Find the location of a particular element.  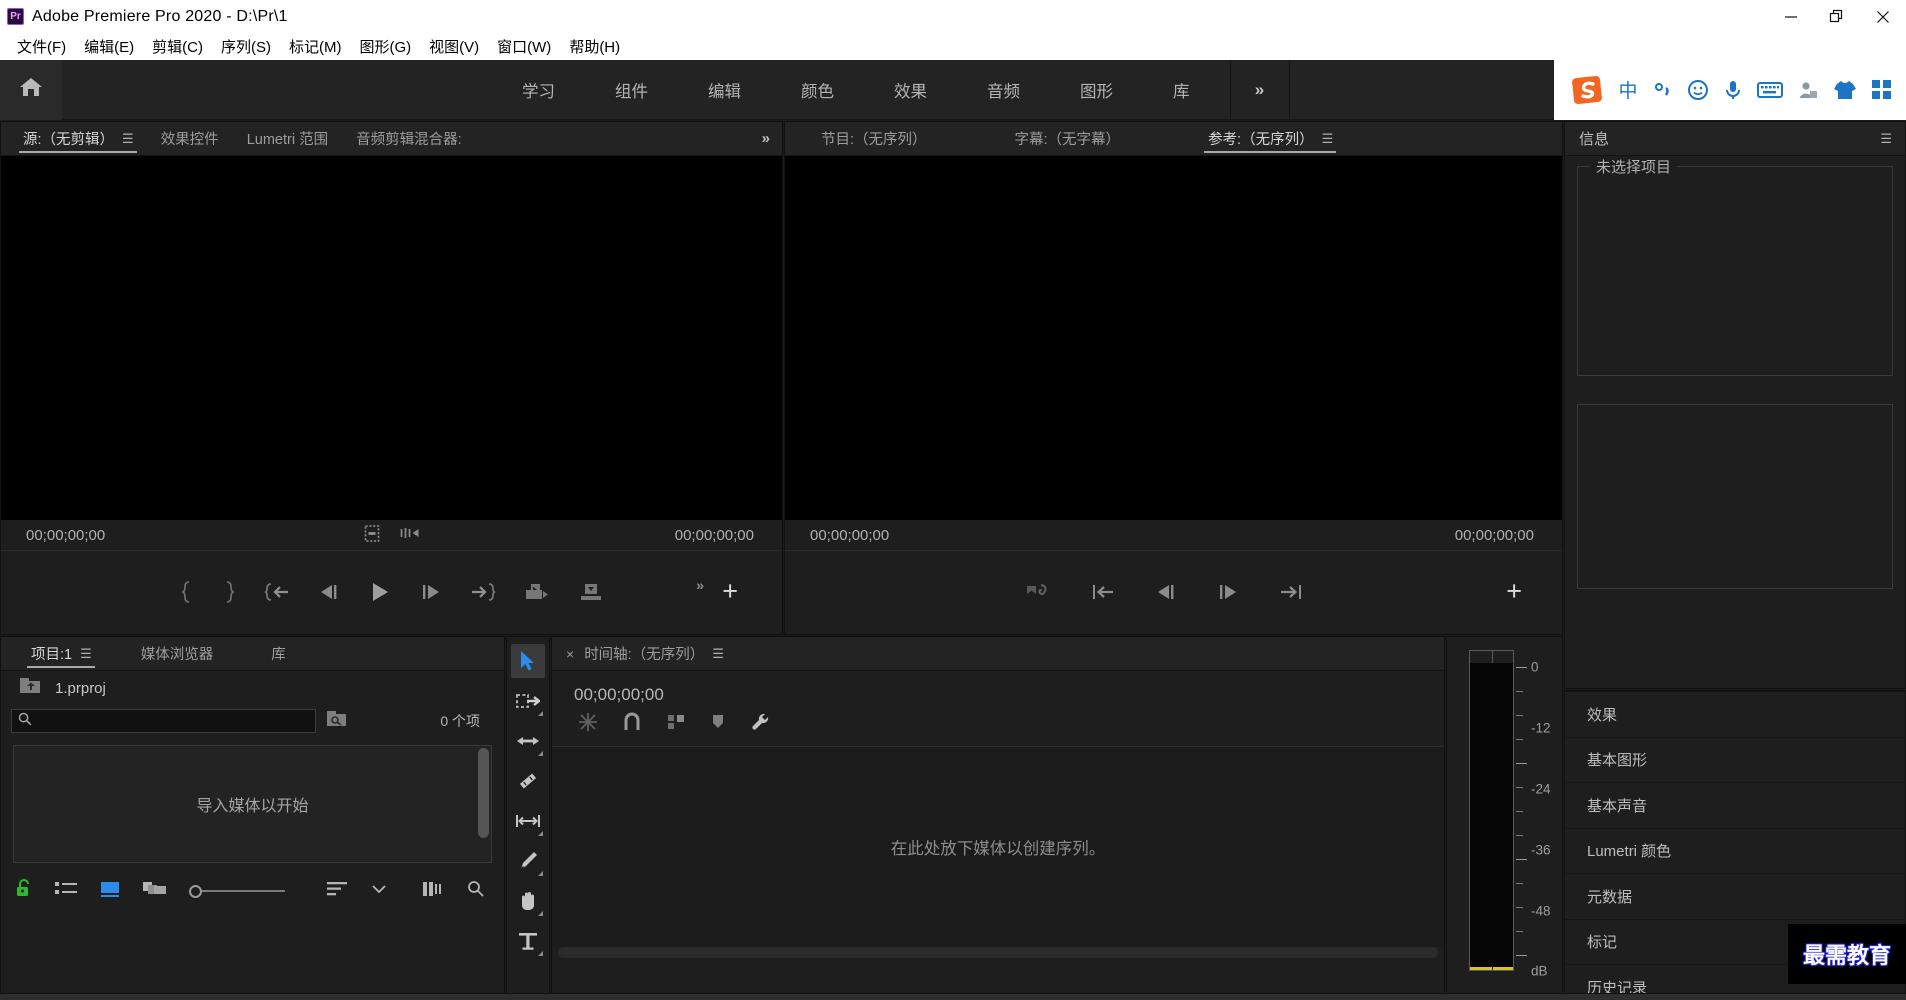

workspace-tab-learning: 学习 is located at coordinates (538, 90).